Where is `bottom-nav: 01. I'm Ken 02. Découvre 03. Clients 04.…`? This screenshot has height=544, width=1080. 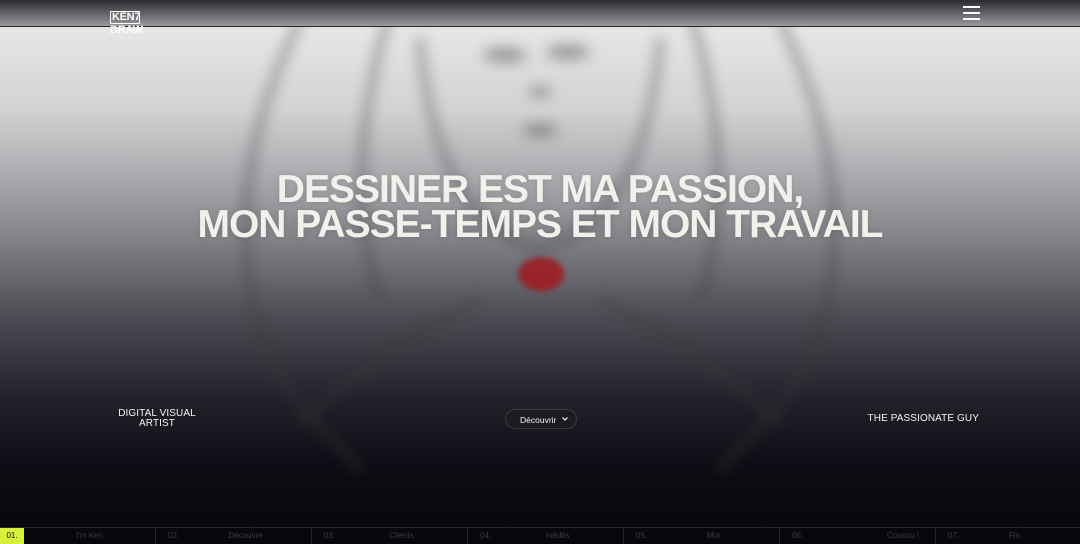
bottom-nav: 01. I'm Ken 02. Découvre 03. Clients 04.… is located at coordinates (540, 535).